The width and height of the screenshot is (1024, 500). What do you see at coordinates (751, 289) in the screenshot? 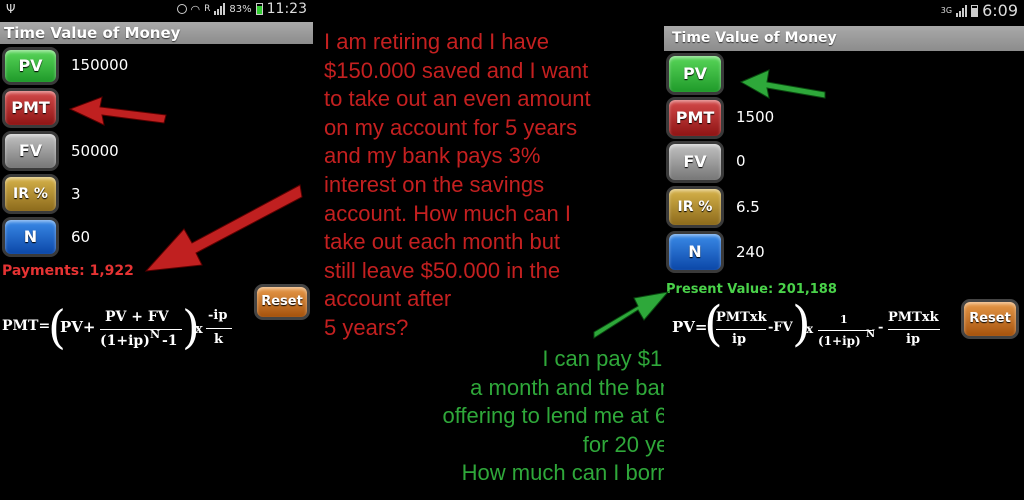
I see `present-value-result: Present Value: 201,188` at bounding box center [751, 289].